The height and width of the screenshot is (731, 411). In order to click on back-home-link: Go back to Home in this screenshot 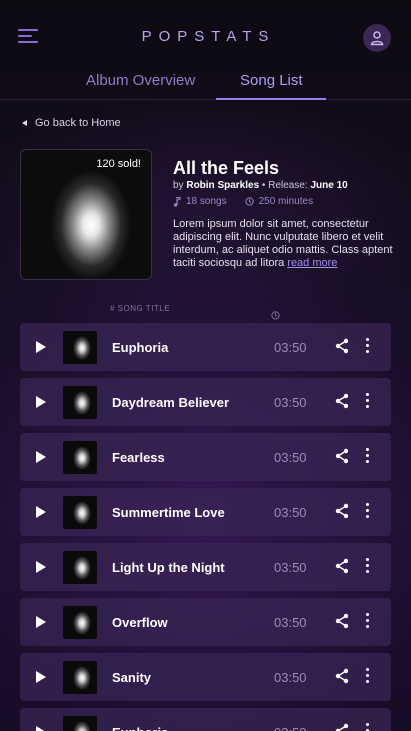, I will do `click(71, 123)`.